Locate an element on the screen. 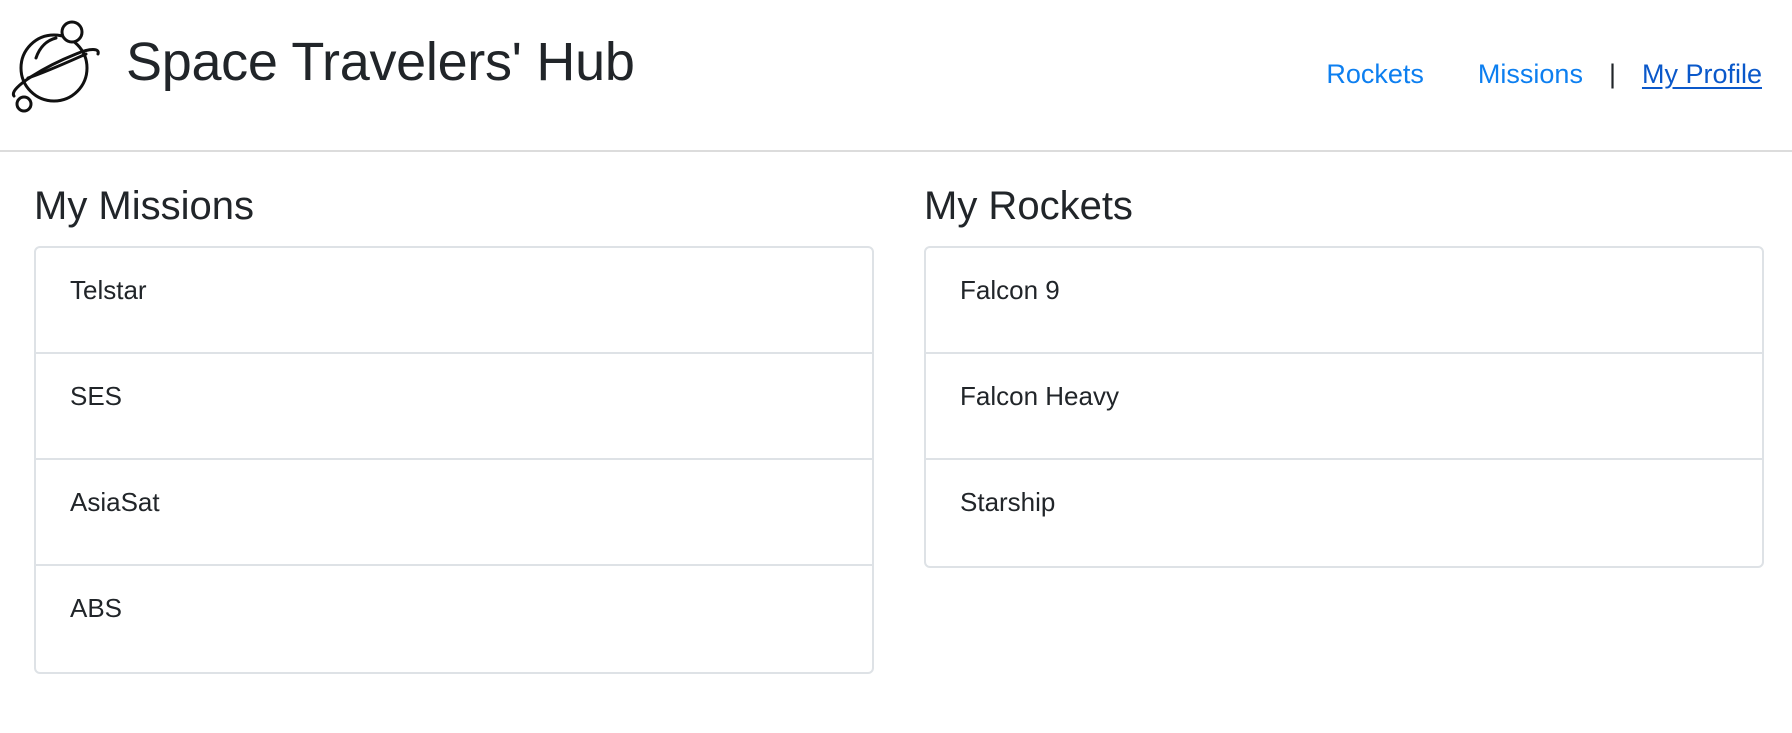  nav-link-my-profile: My Profile is located at coordinates (1702, 74).